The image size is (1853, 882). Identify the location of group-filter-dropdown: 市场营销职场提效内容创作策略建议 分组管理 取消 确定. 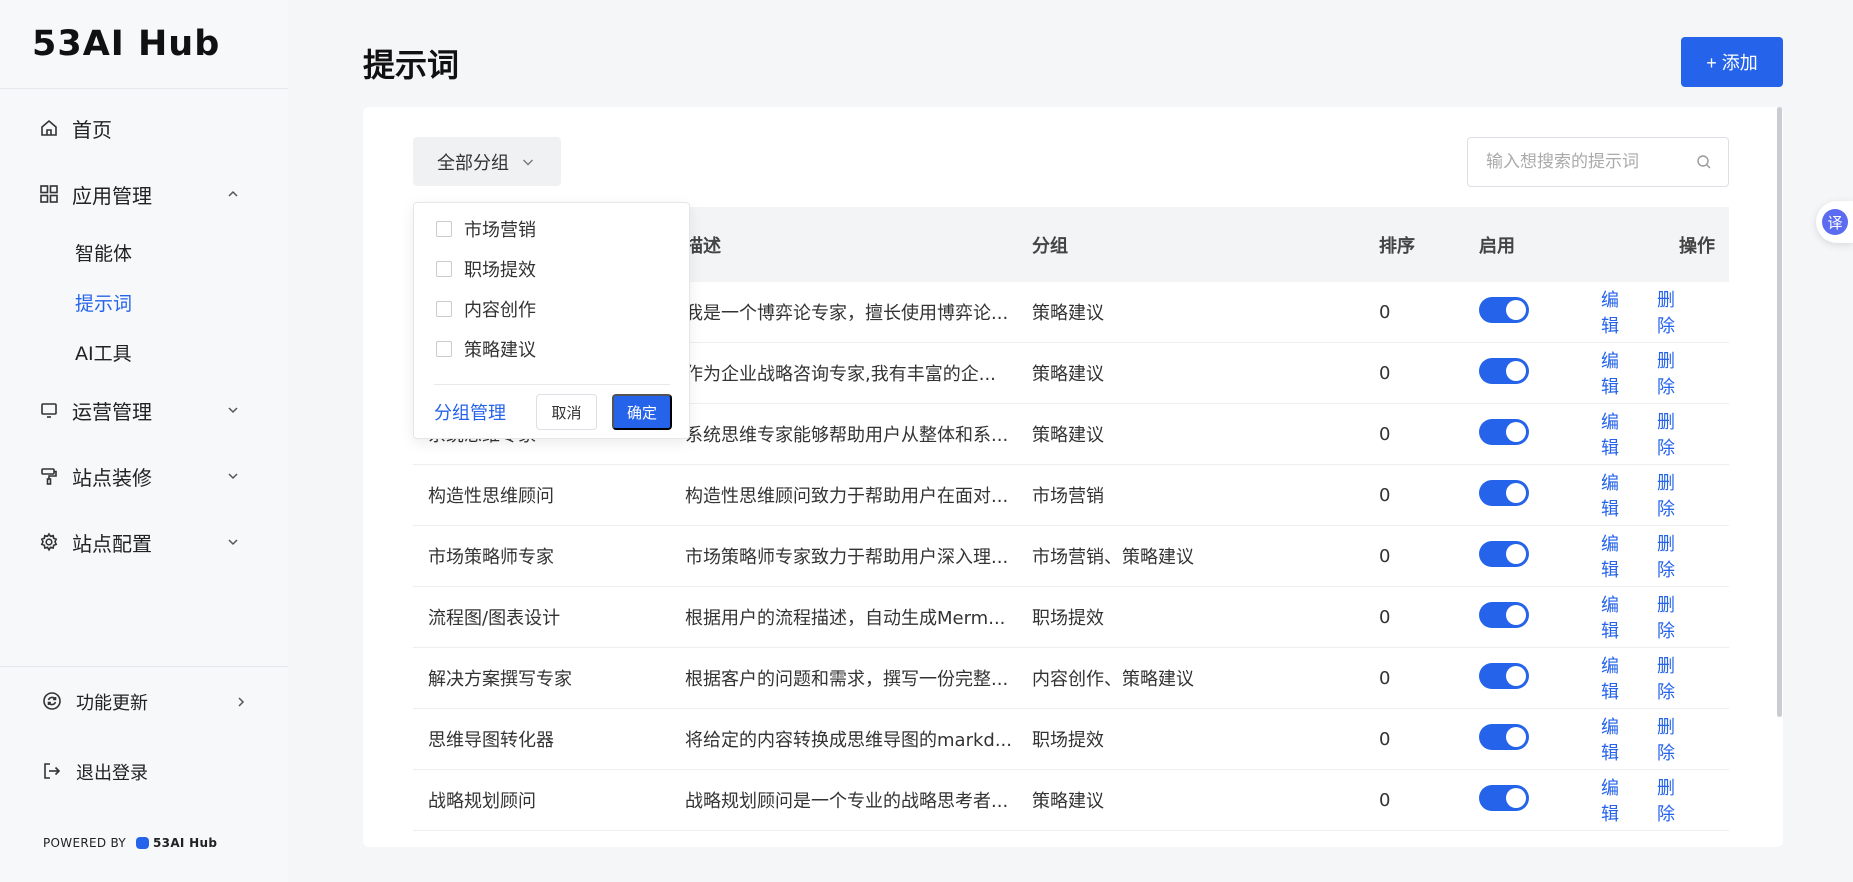
(551, 320).